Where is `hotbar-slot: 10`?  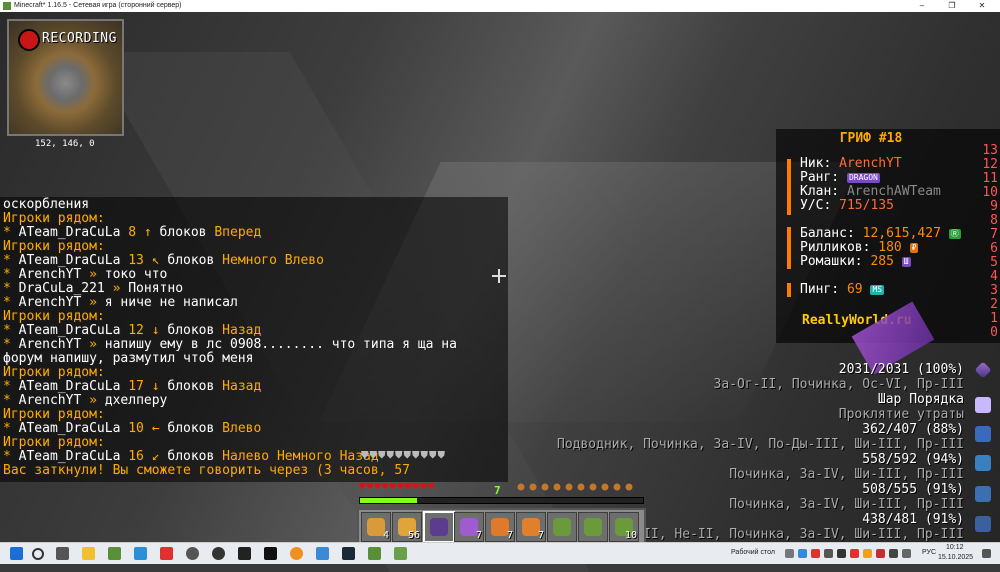 hotbar-slot: 10 is located at coordinates (624, 527).